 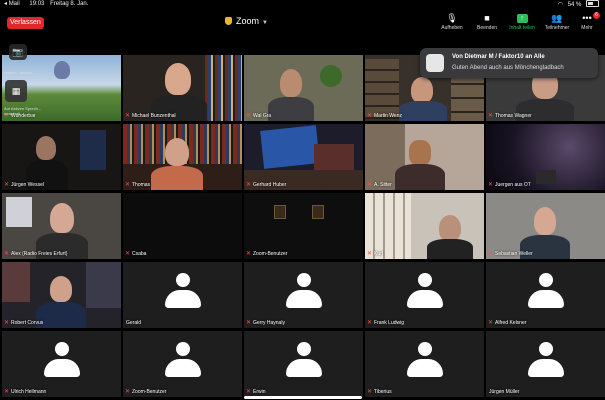 What do you see at coordinates (182, 157) in the screenshot?
I see `participant-tile: ✕ Thomas` at bounding box center [182, 157].